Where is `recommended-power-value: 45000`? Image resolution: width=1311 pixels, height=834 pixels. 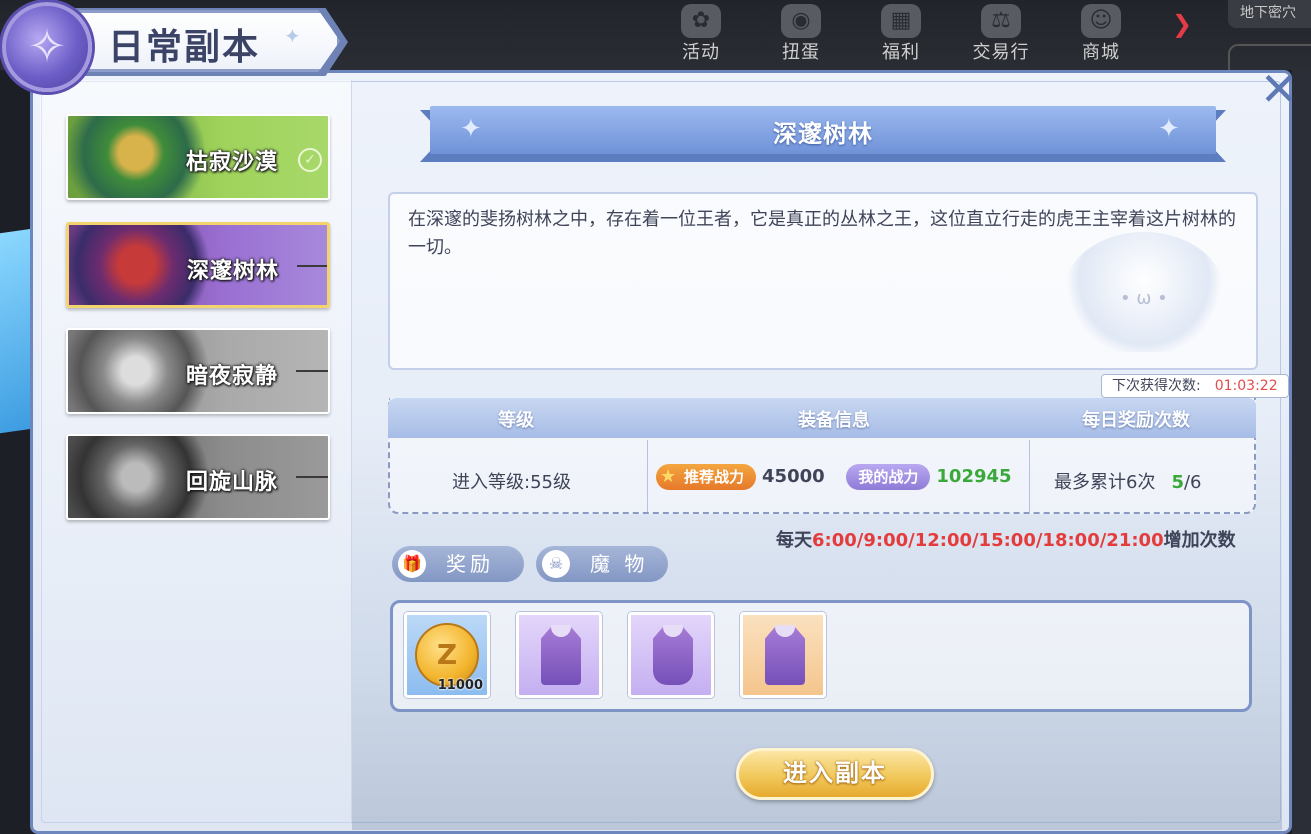 recommended-power-value: 45000 is located at coordinates (793, 476).